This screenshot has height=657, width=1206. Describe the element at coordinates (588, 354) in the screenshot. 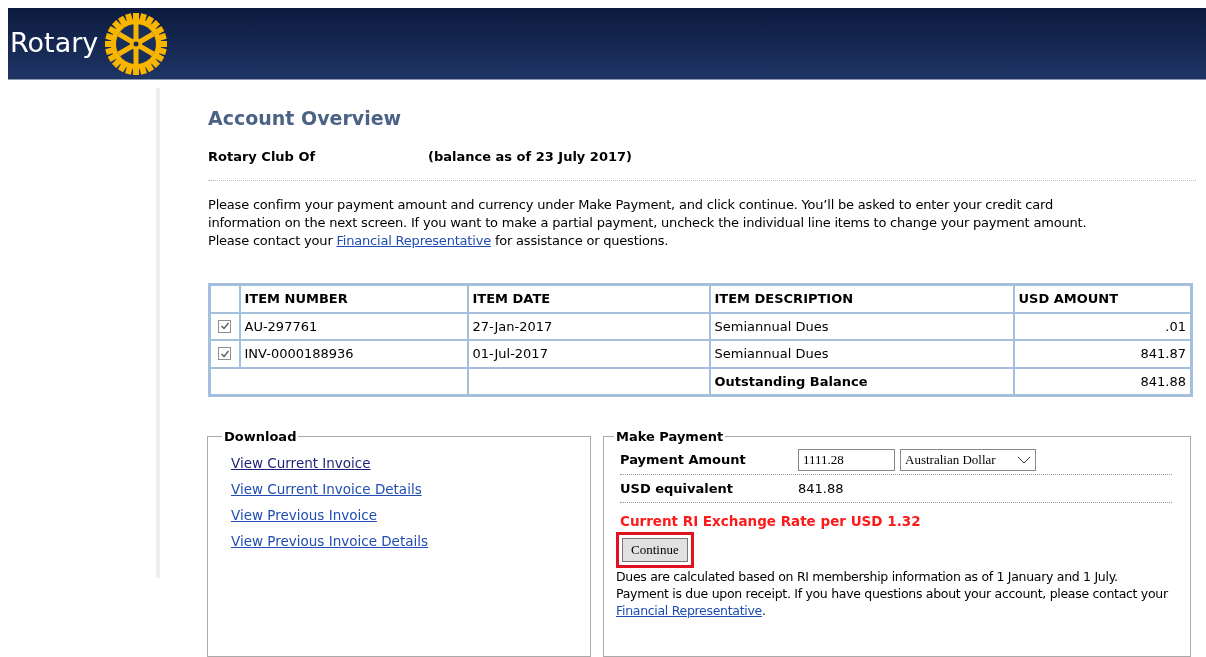

I see `table-cell: 01-Jul-2017` at that location.